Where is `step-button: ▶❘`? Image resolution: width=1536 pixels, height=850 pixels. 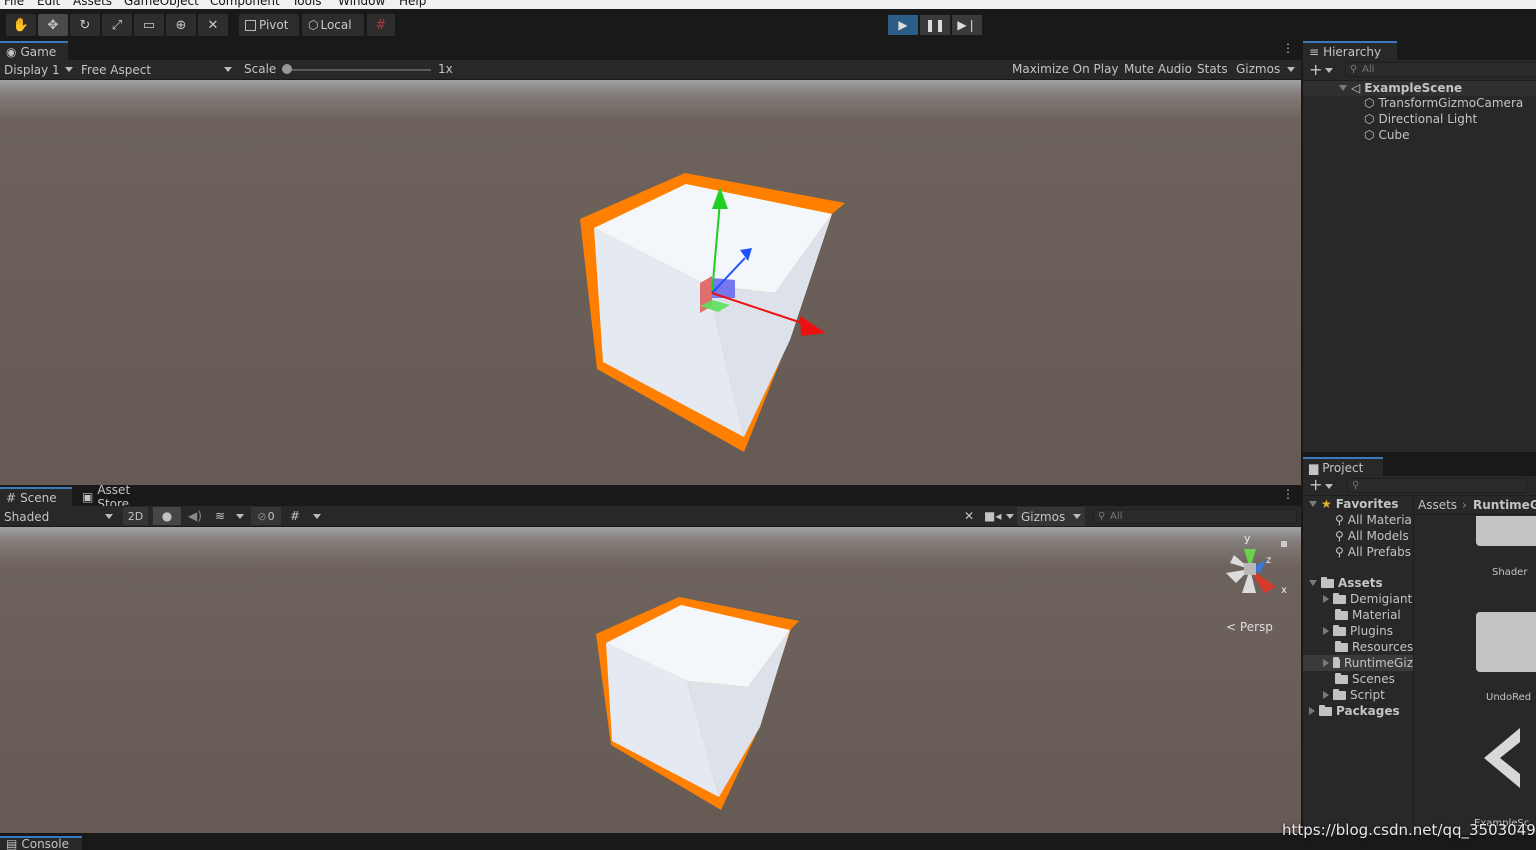 step-button: ▶❘ is located at coordinates (967, 25).